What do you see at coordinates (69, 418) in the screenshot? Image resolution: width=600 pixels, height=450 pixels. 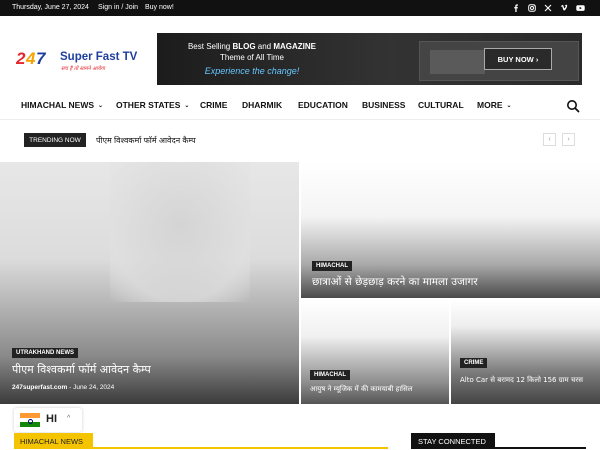 I see `chevron-up-icon: ^` at bounding box center [69, 418].